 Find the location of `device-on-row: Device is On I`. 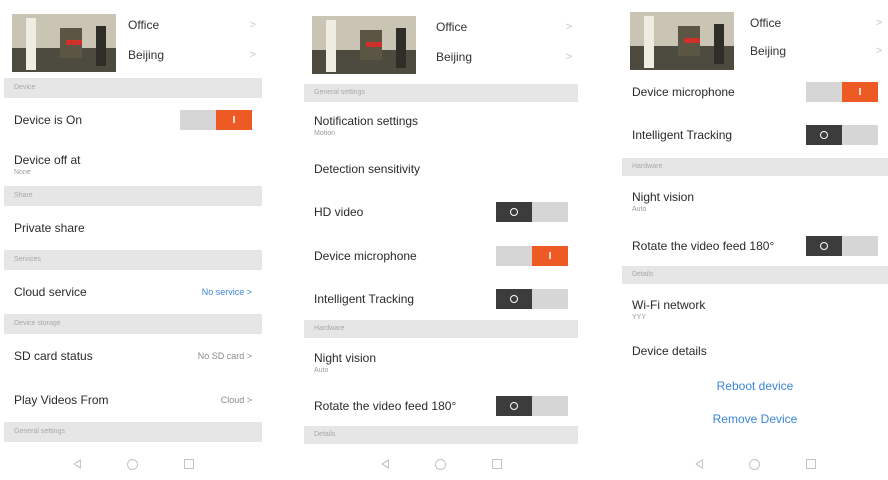

device-on-row: Device is On I is located at coordinates (133, 120).